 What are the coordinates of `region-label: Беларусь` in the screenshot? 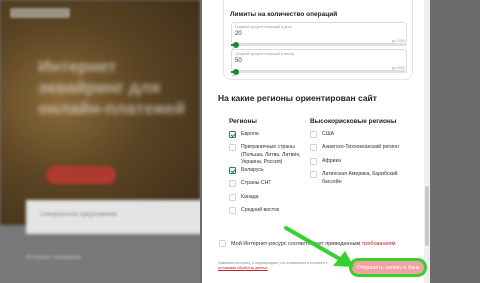 It's located at (252, 170).